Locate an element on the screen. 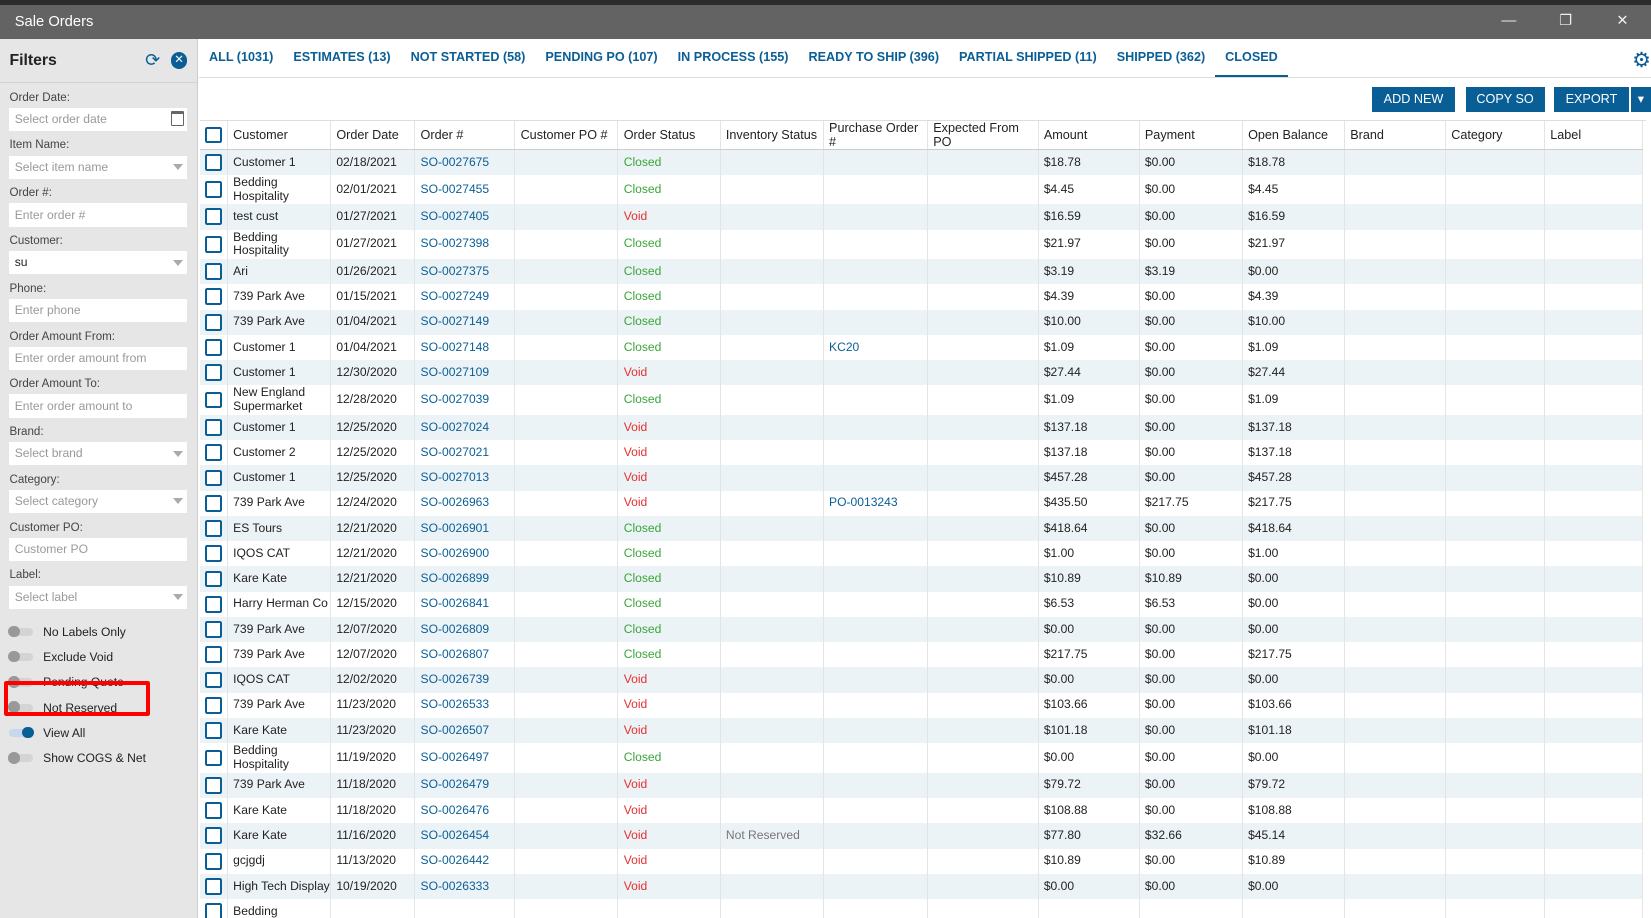 This screenshot has height=918, width=1651. restore-button: ❐ is located at coordinates (1565, 22).